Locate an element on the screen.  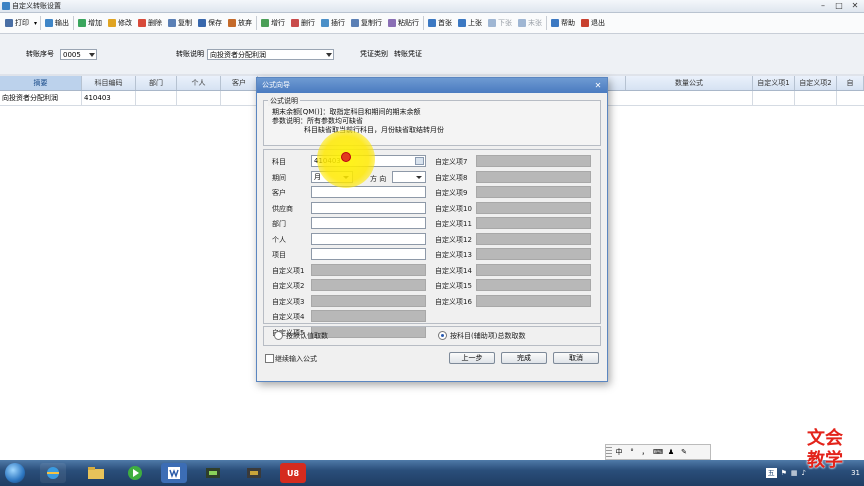
col-customer: 客户 is located at coordinates (239, 83).